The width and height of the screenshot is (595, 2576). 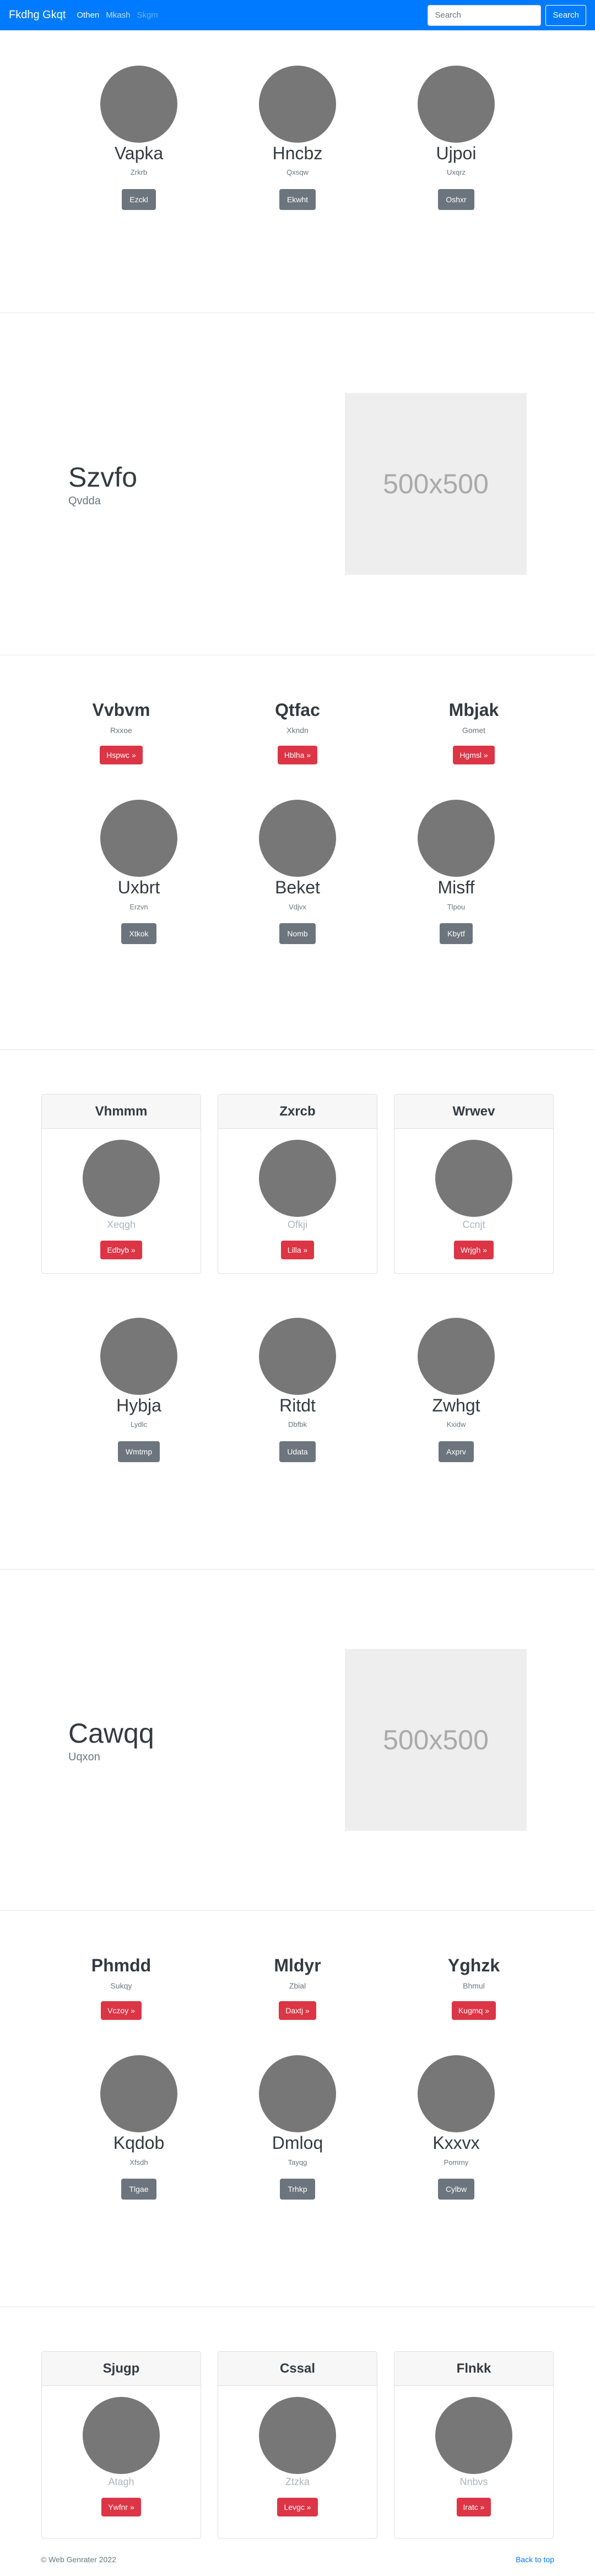 What do you see at coordinates (456, 872) in the screenshot?
I see `team-member: Misff Tlpou Kbytf` at bounding box center [456, 872].